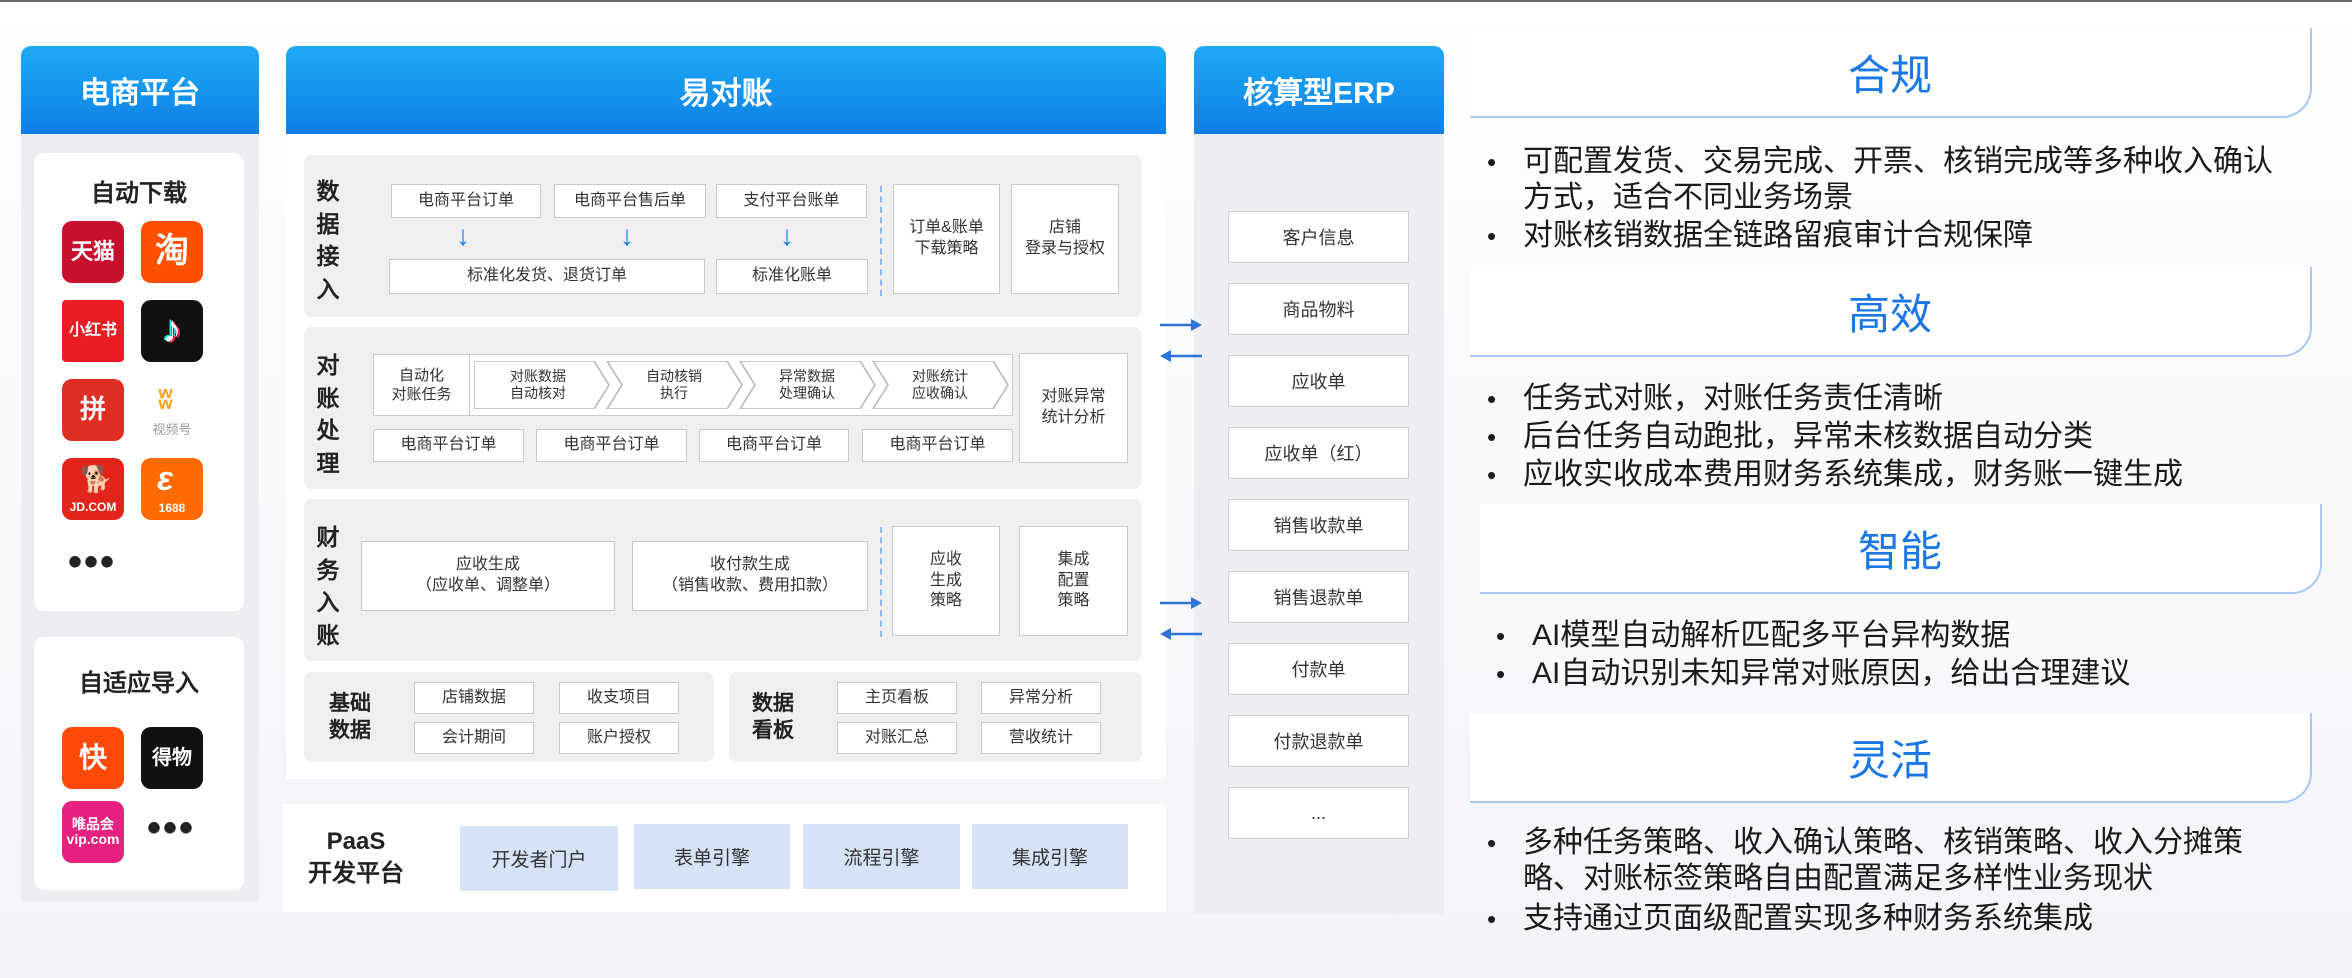  Describe the element at coordinates (807, 384) in the screenshot. I see `step-label: 异常数据 处理确认` at that location.